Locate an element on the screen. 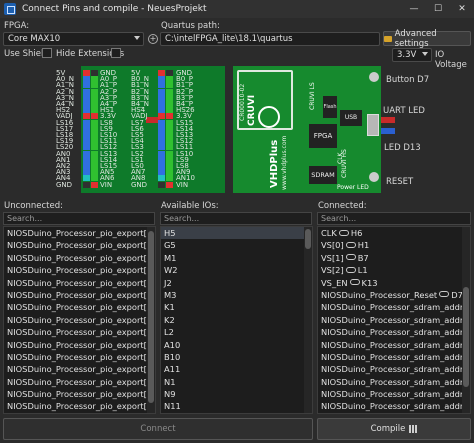  hide-extensions-checkbox is located at coordinates (116, 53).